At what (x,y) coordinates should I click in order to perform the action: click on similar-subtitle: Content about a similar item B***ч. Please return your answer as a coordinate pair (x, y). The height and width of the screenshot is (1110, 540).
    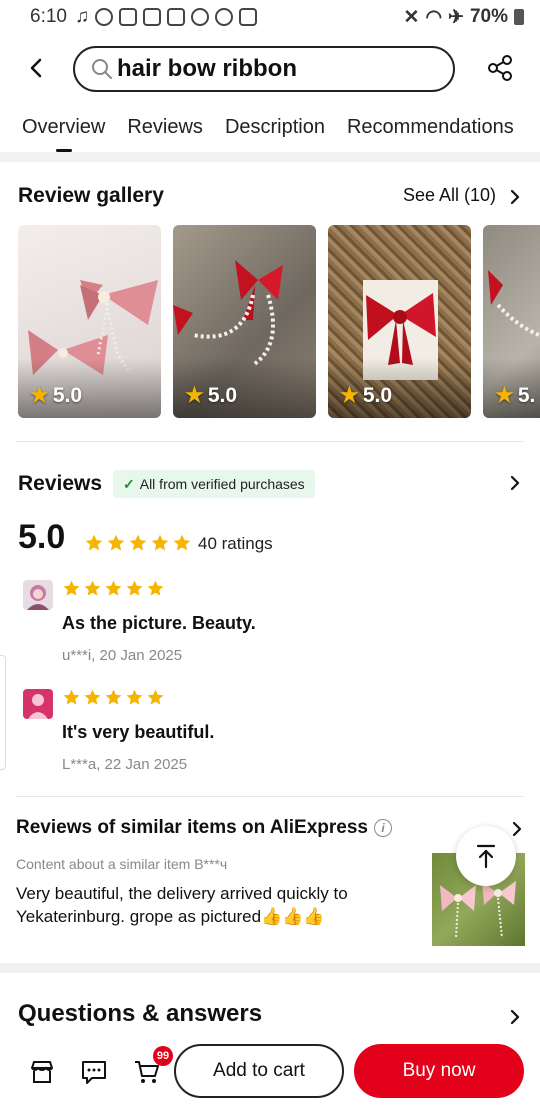
    Looking at the image, I should click on (122, 864).